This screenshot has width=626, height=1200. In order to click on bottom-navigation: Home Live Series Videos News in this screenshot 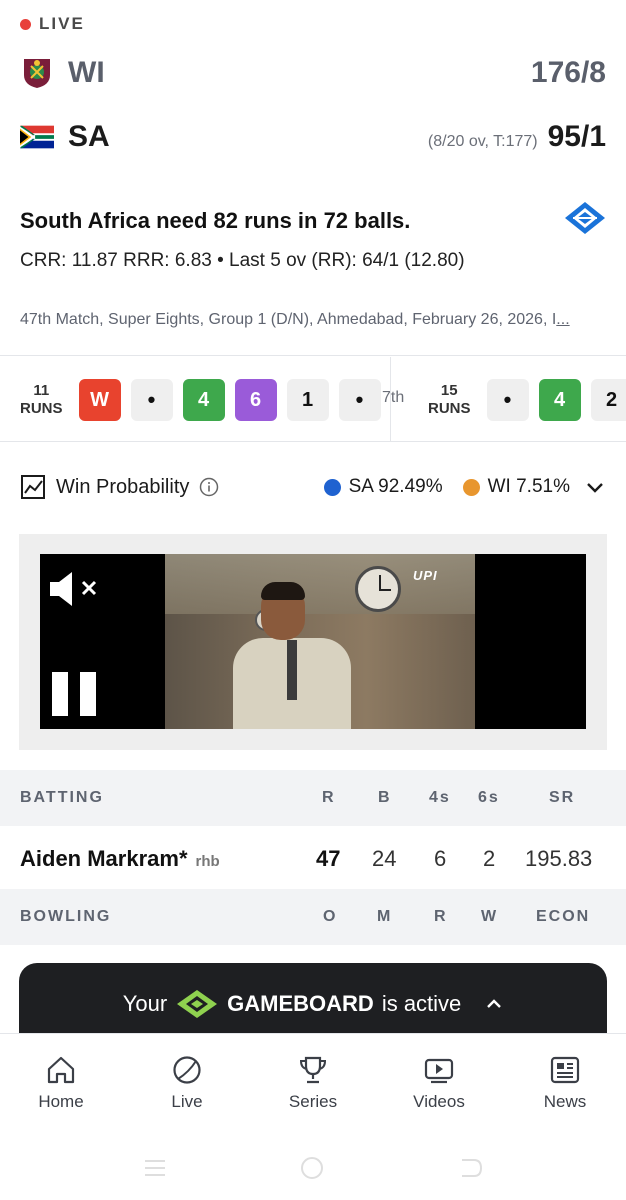, I will do `click(313, 1083)`.